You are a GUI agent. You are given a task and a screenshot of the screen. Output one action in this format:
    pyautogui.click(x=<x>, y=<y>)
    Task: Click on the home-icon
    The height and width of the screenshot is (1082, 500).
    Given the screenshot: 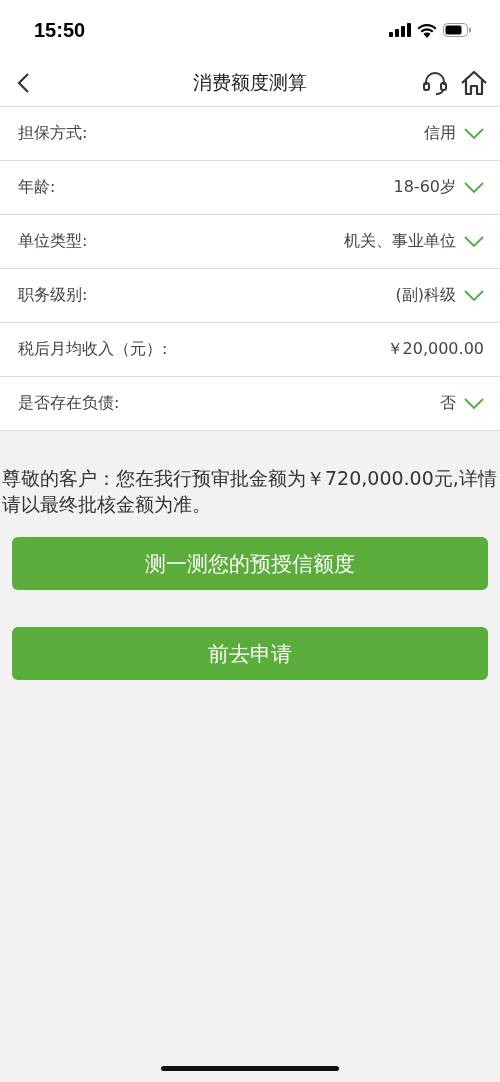 What is the action you would take?
    pyautogui.click(x=474, y=83)
    